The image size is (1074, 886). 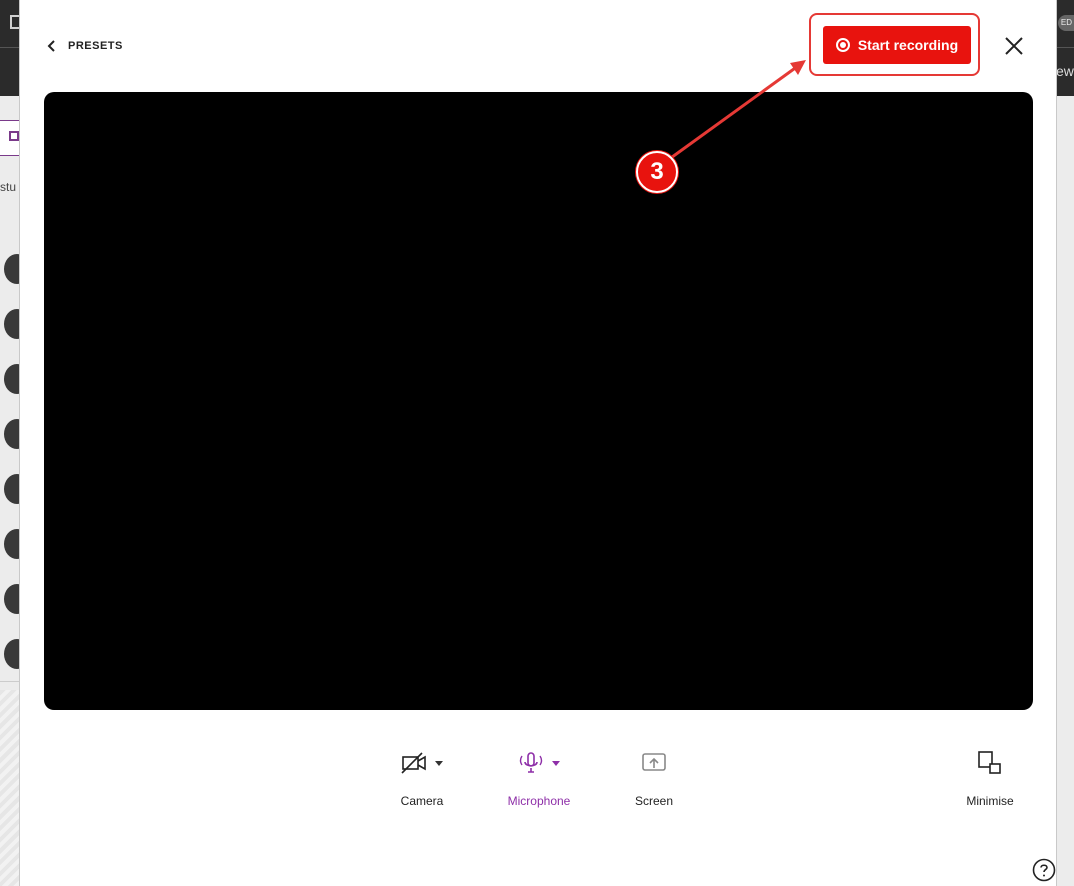 What do you see at coordinates (654, 776) in the screenshot?
I see `screen-control: Screen` at bounding box center [654, 776].